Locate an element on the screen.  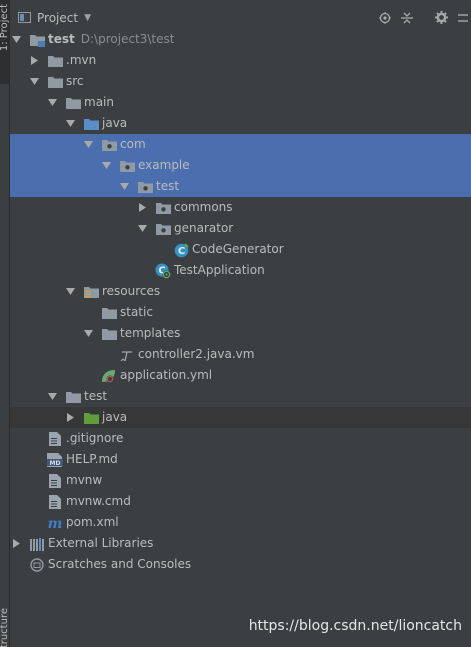
tree-row: commons is located at coordinates (240, 207).